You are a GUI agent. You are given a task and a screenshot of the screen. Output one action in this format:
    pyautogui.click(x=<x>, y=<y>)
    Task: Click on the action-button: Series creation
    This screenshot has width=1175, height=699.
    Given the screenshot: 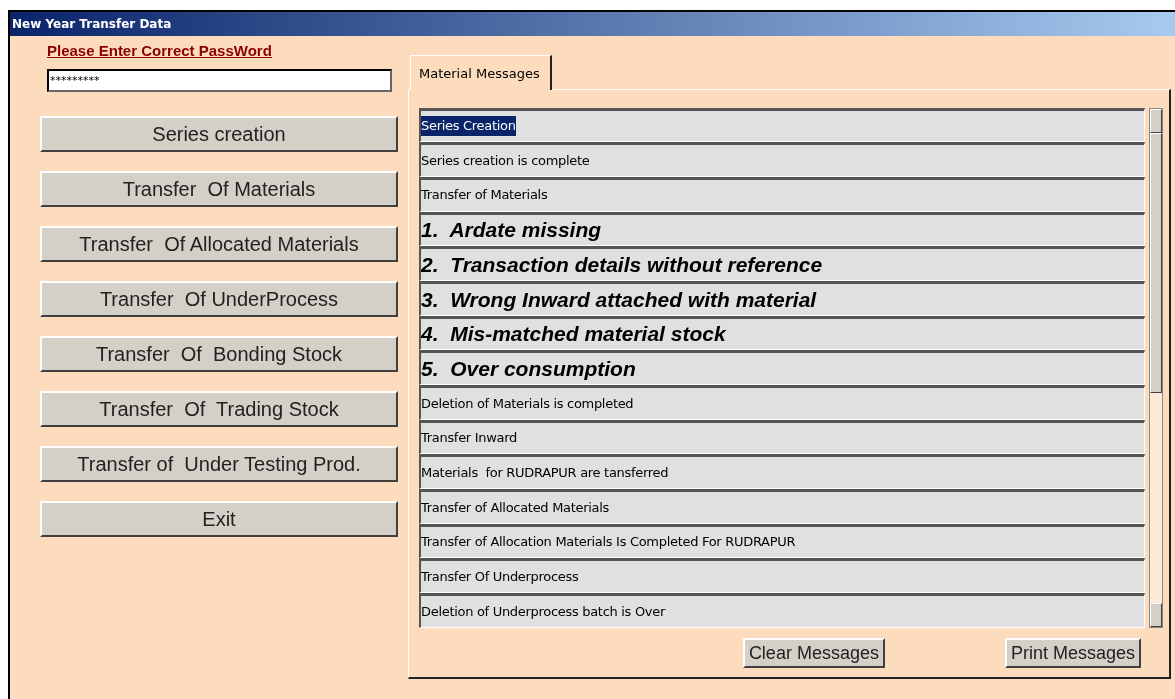 What is the action you would take?
    pyautogui.click(x=219, y=133)
    